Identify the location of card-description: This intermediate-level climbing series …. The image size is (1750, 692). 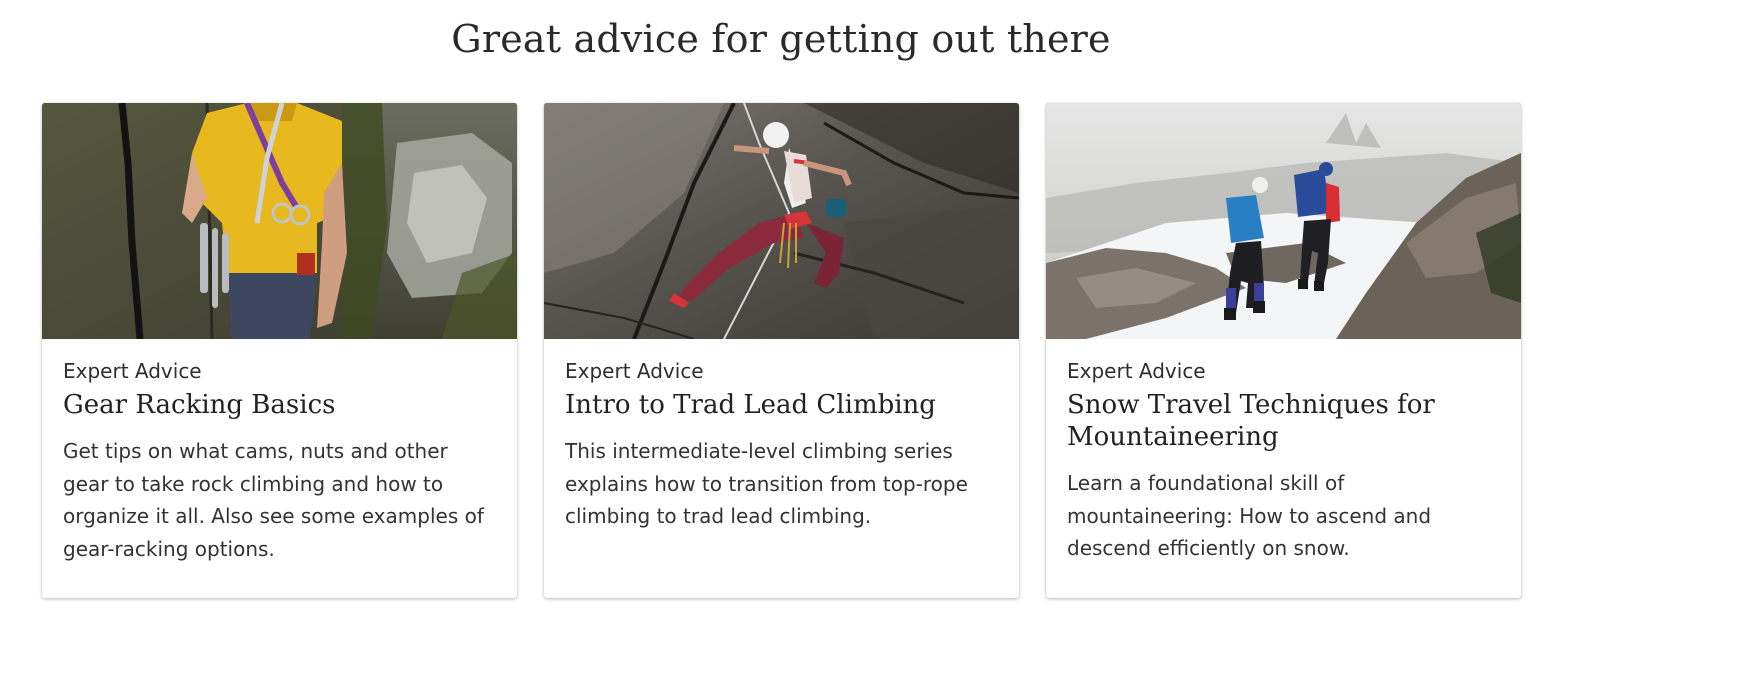
(766, 483).